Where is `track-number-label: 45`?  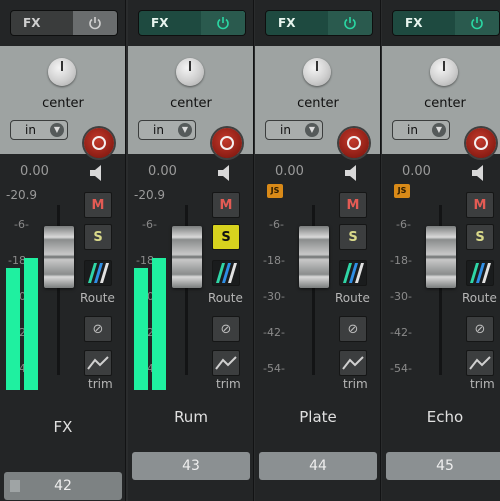
track-number-label: 45 is located at coordinates (445, 466).